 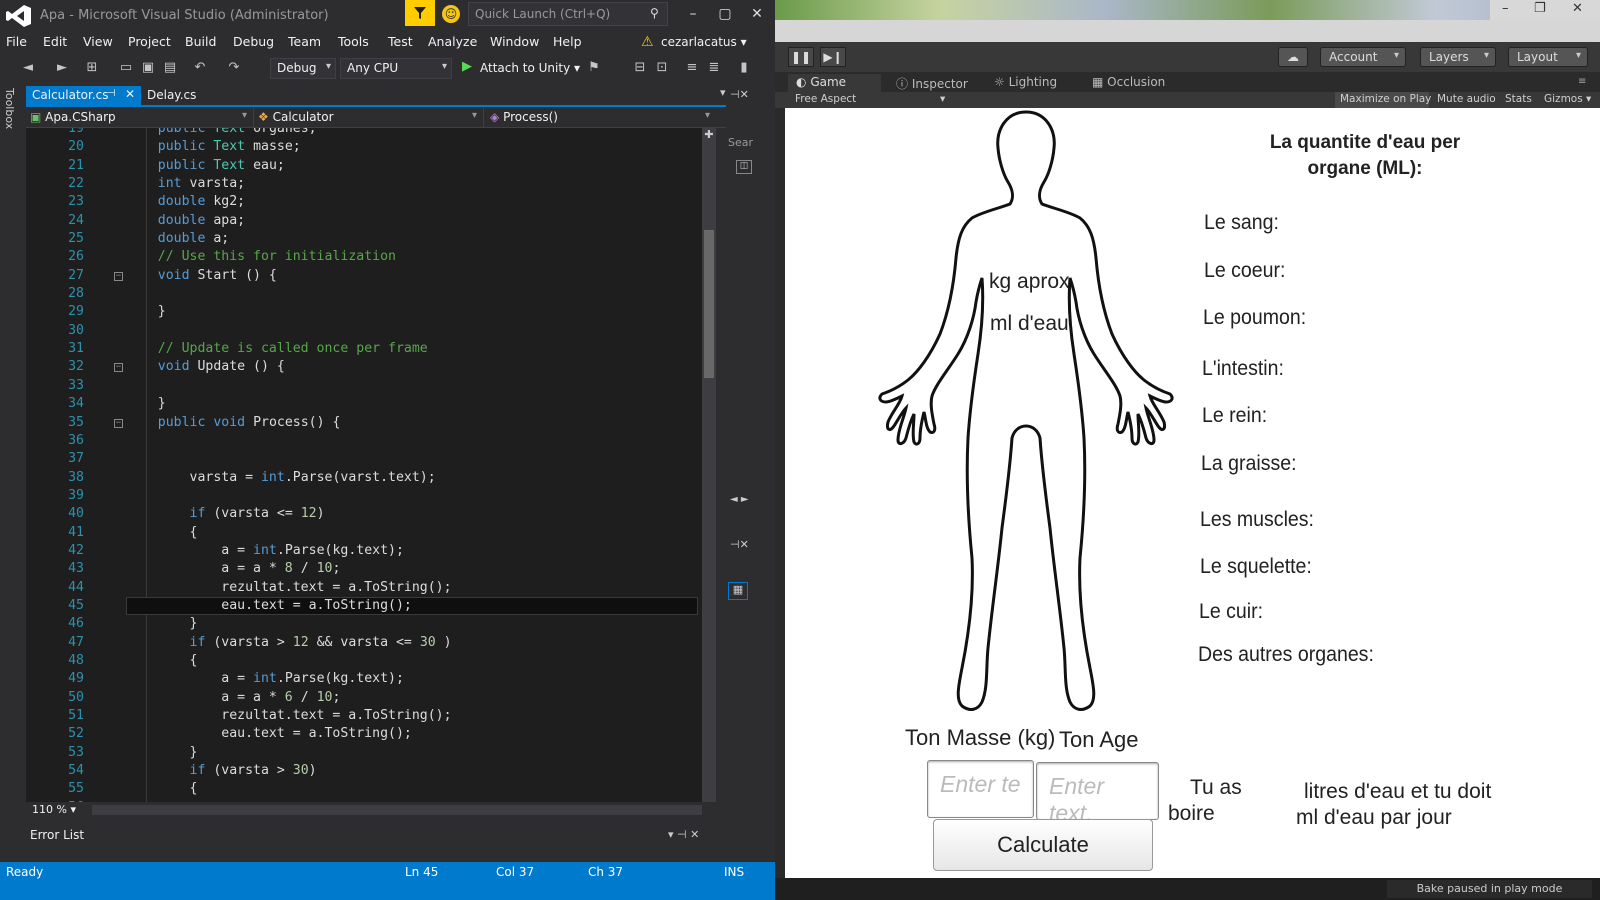 What do you see at coordinates (739, 499) in the screenshot?
I see `panel-scroll-arrows-icon: ◄ ►` at bounding box center [739, 499].